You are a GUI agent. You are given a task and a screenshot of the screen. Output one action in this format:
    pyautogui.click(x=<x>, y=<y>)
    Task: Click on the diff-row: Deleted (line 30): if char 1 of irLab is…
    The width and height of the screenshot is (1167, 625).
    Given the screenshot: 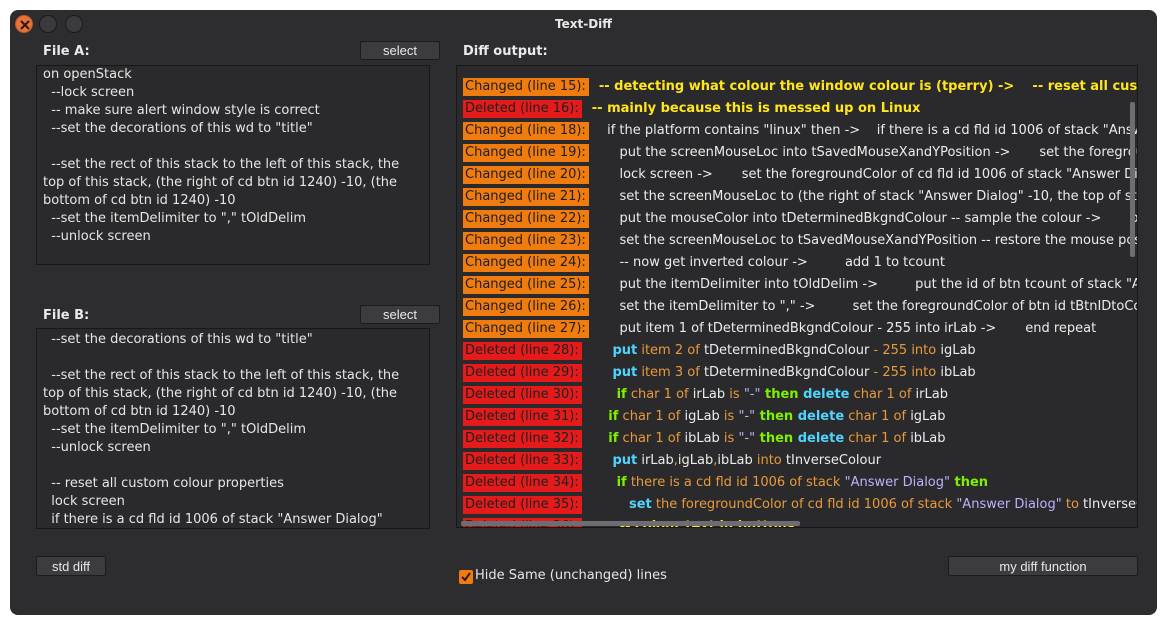 What is the action you would take?
    pyautogui.click(x=705, y=395)
    